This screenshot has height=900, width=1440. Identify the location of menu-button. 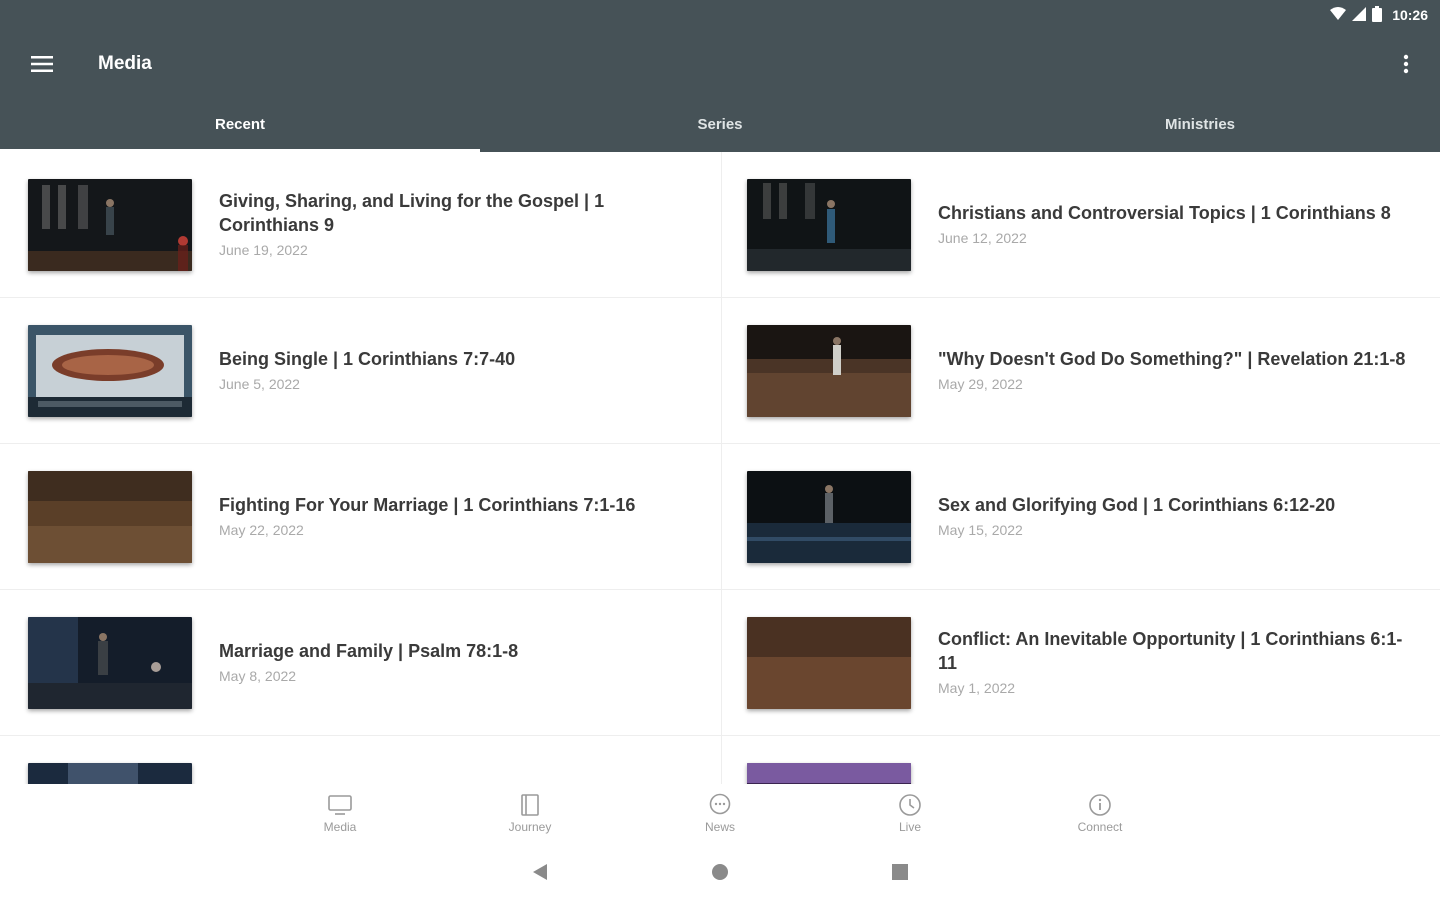
(42, 64).